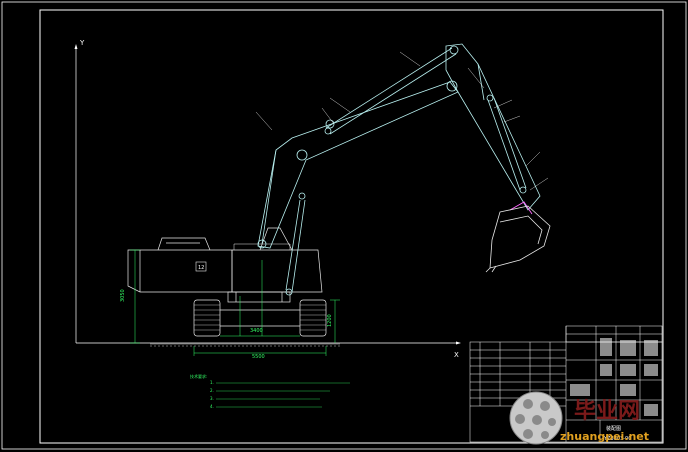 The image size is (688, 452). Describe the element at coordinates (235, 302) in the screenshot. I see `dimension-lines` at that location.